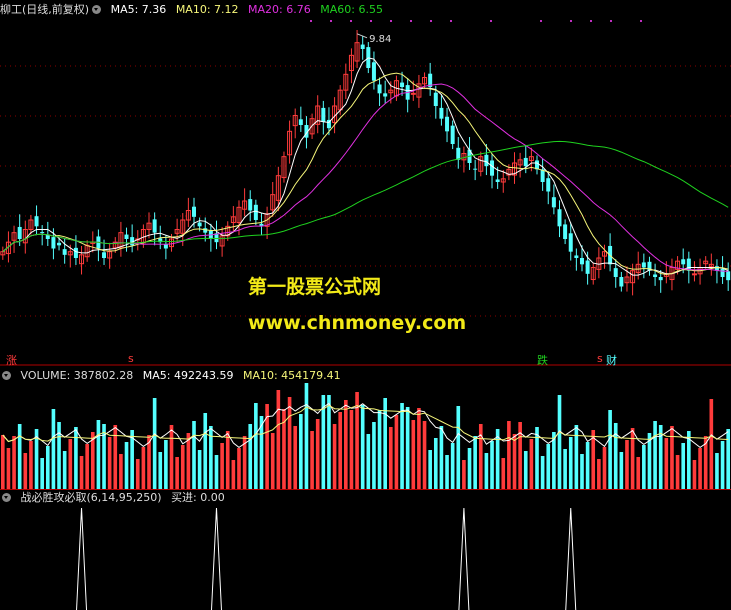 The height and width of the screenshot is (610, 731). Describe the element at coordinates (198, 497) in the screenshot. I see `indicator-value: 买进: 0.00` at that location.